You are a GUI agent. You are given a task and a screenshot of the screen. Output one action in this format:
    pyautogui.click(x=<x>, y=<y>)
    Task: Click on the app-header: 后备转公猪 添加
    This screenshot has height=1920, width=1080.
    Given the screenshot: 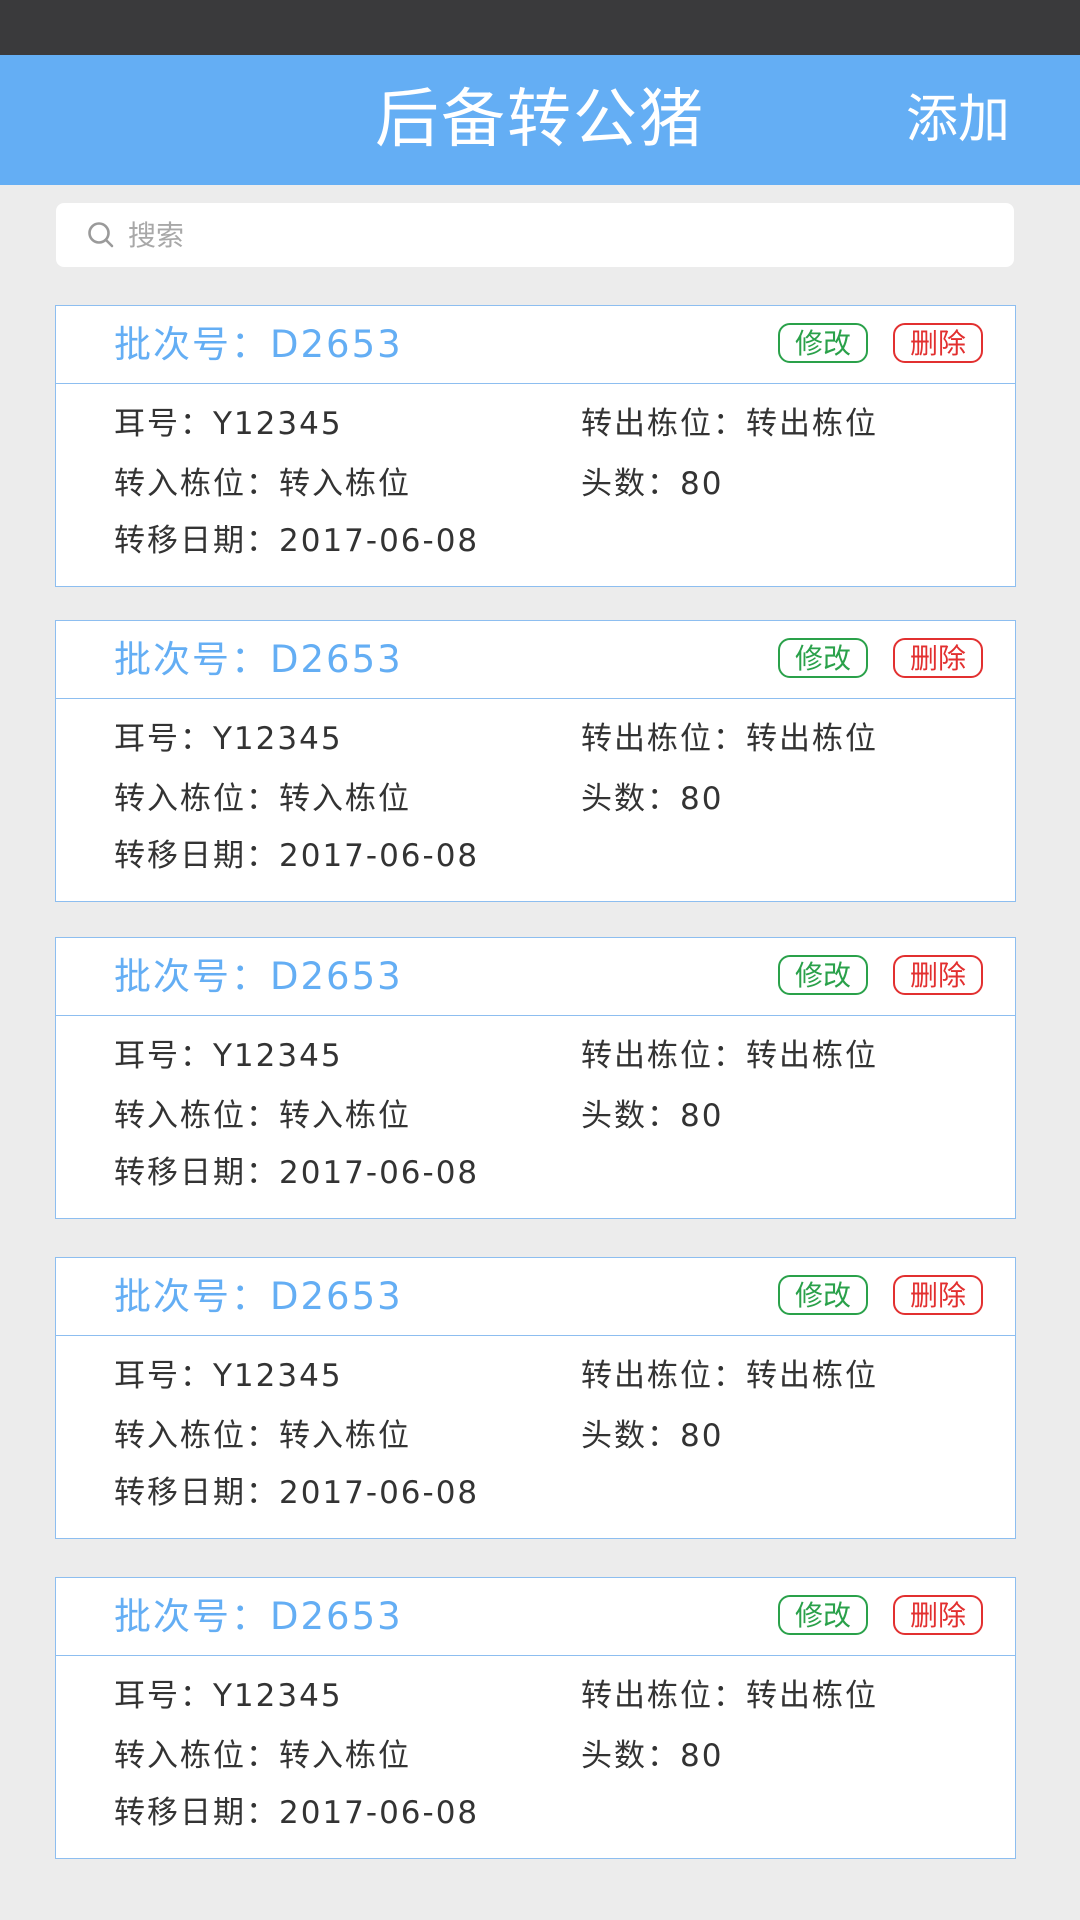 What is the action you would take?
    pyautogui.click(x=540, y=120)
    